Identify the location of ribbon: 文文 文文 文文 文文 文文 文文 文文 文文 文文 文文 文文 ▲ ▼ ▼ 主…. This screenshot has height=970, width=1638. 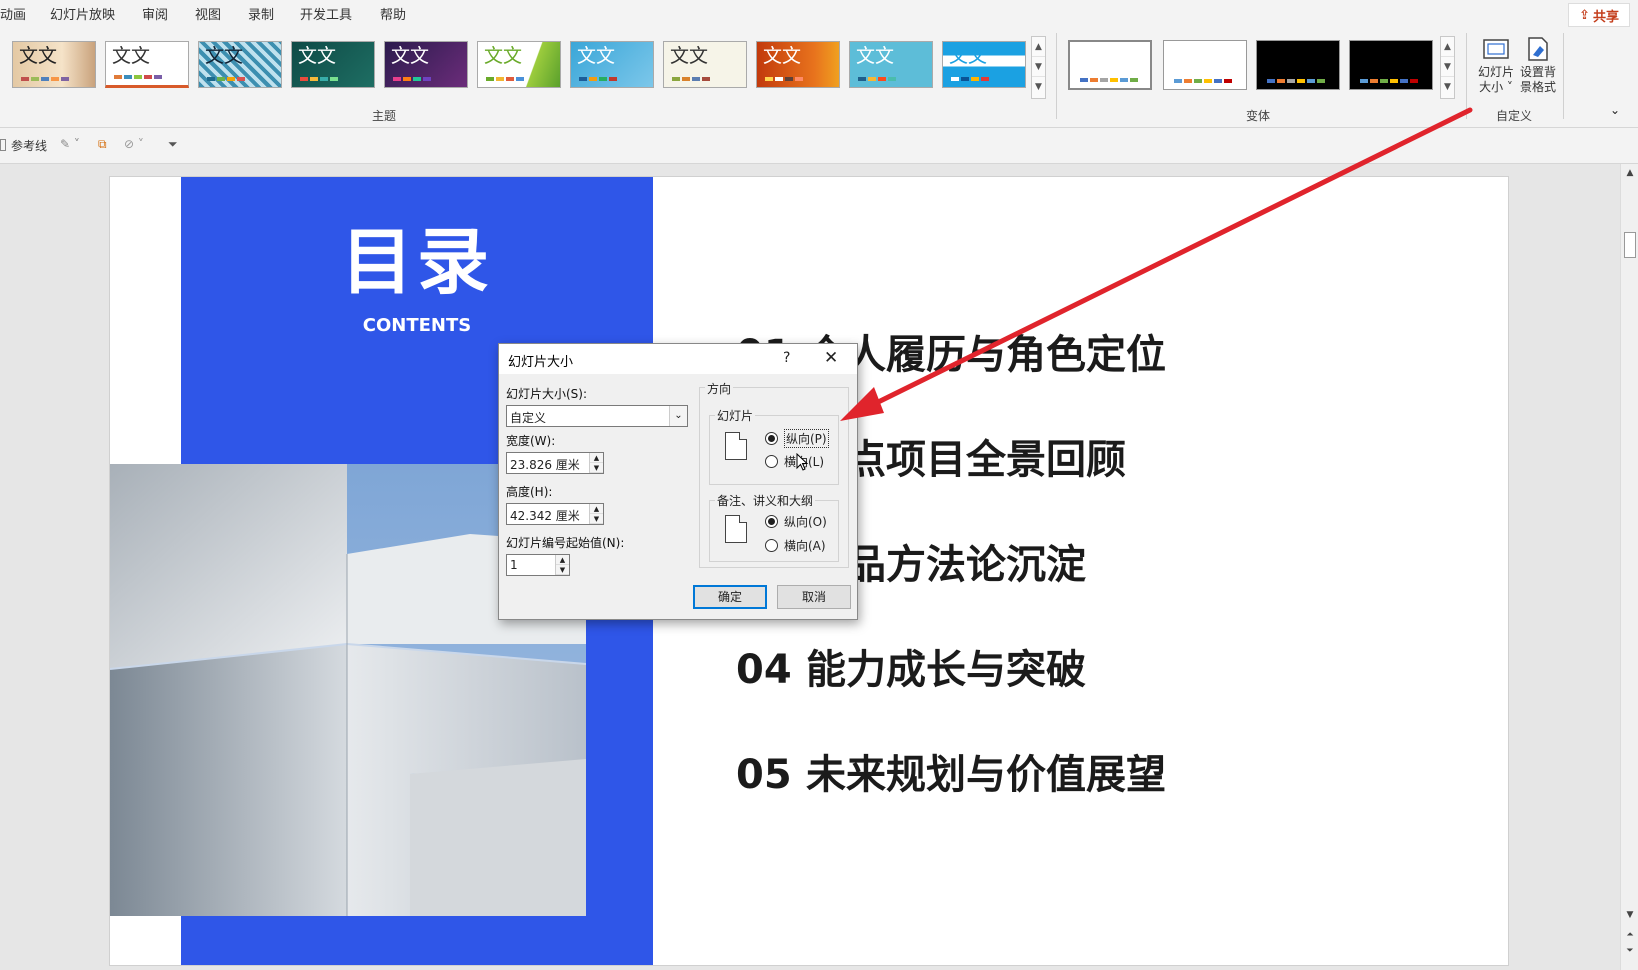
(819, 77).